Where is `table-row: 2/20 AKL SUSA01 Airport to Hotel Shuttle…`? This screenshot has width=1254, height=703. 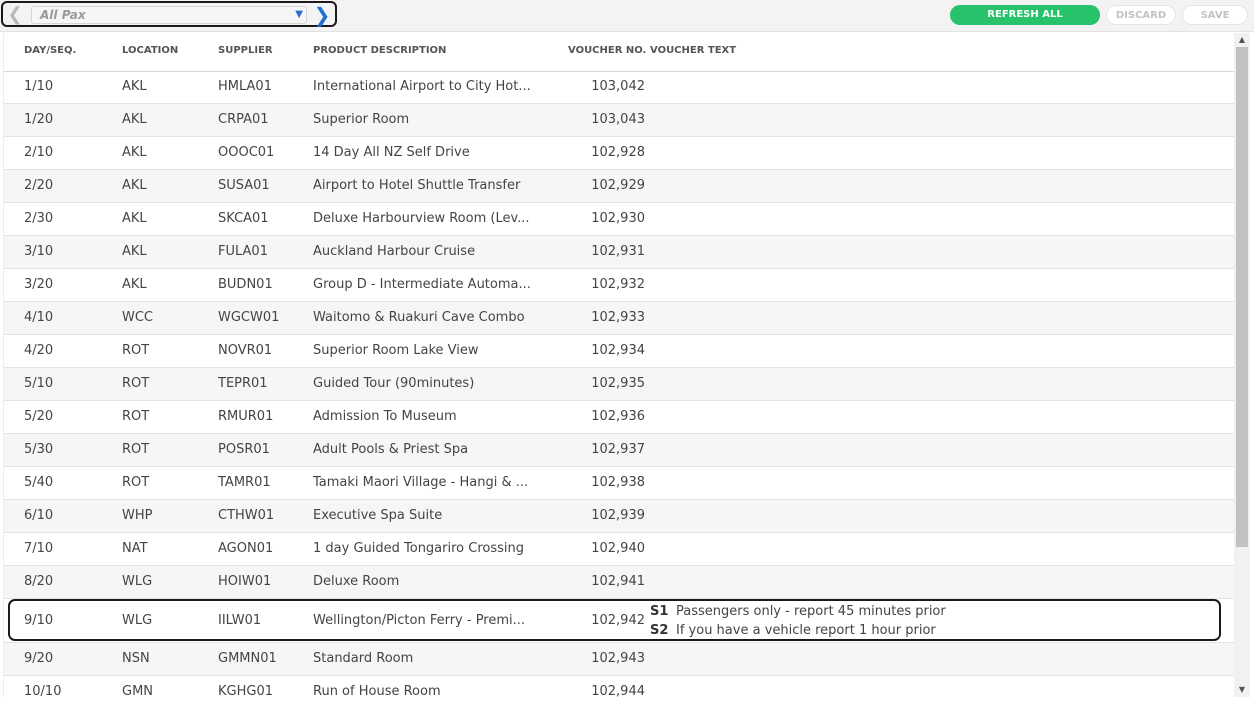 table-row: 2/20 AKL SUSA01 Airport to Hotel Shuttle… is located at coordinates (619, 186).